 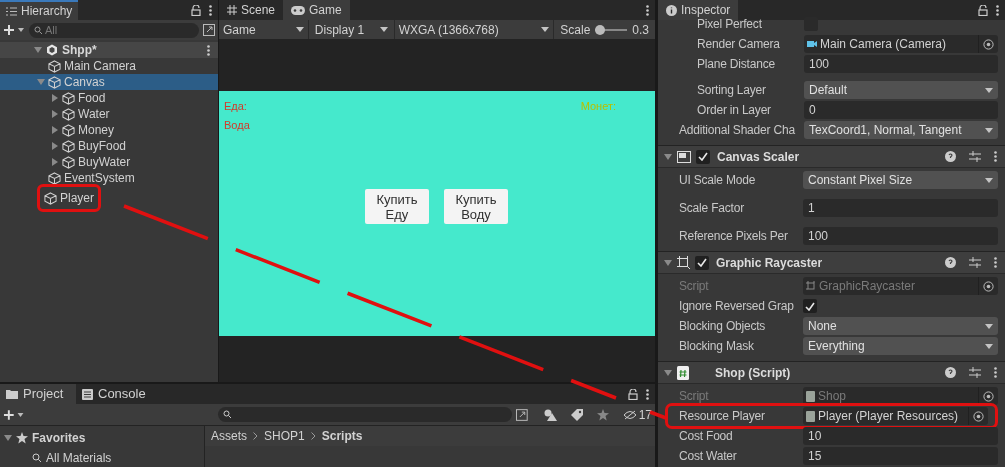 What do you see at coordinates (114, 394) in the screenshot?
I see `panel-tab: Console` at bounding box center [114, 394].